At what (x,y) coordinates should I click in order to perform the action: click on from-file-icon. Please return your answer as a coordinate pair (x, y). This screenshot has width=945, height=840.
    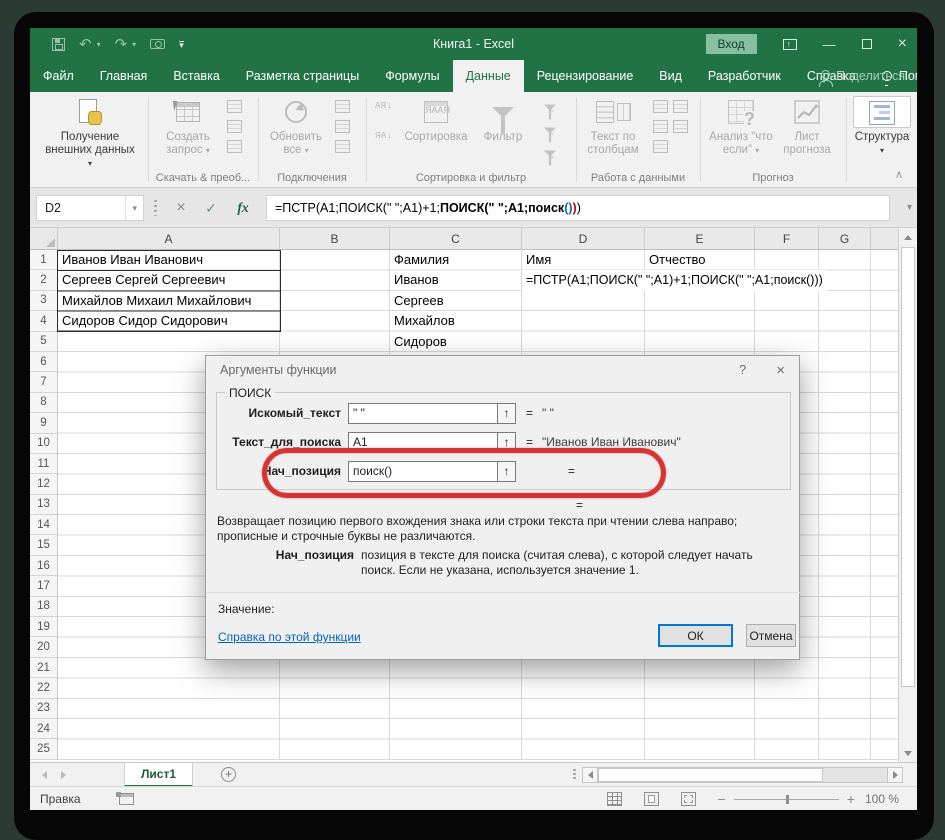
    Looking at the image, I should click on (234, 146).